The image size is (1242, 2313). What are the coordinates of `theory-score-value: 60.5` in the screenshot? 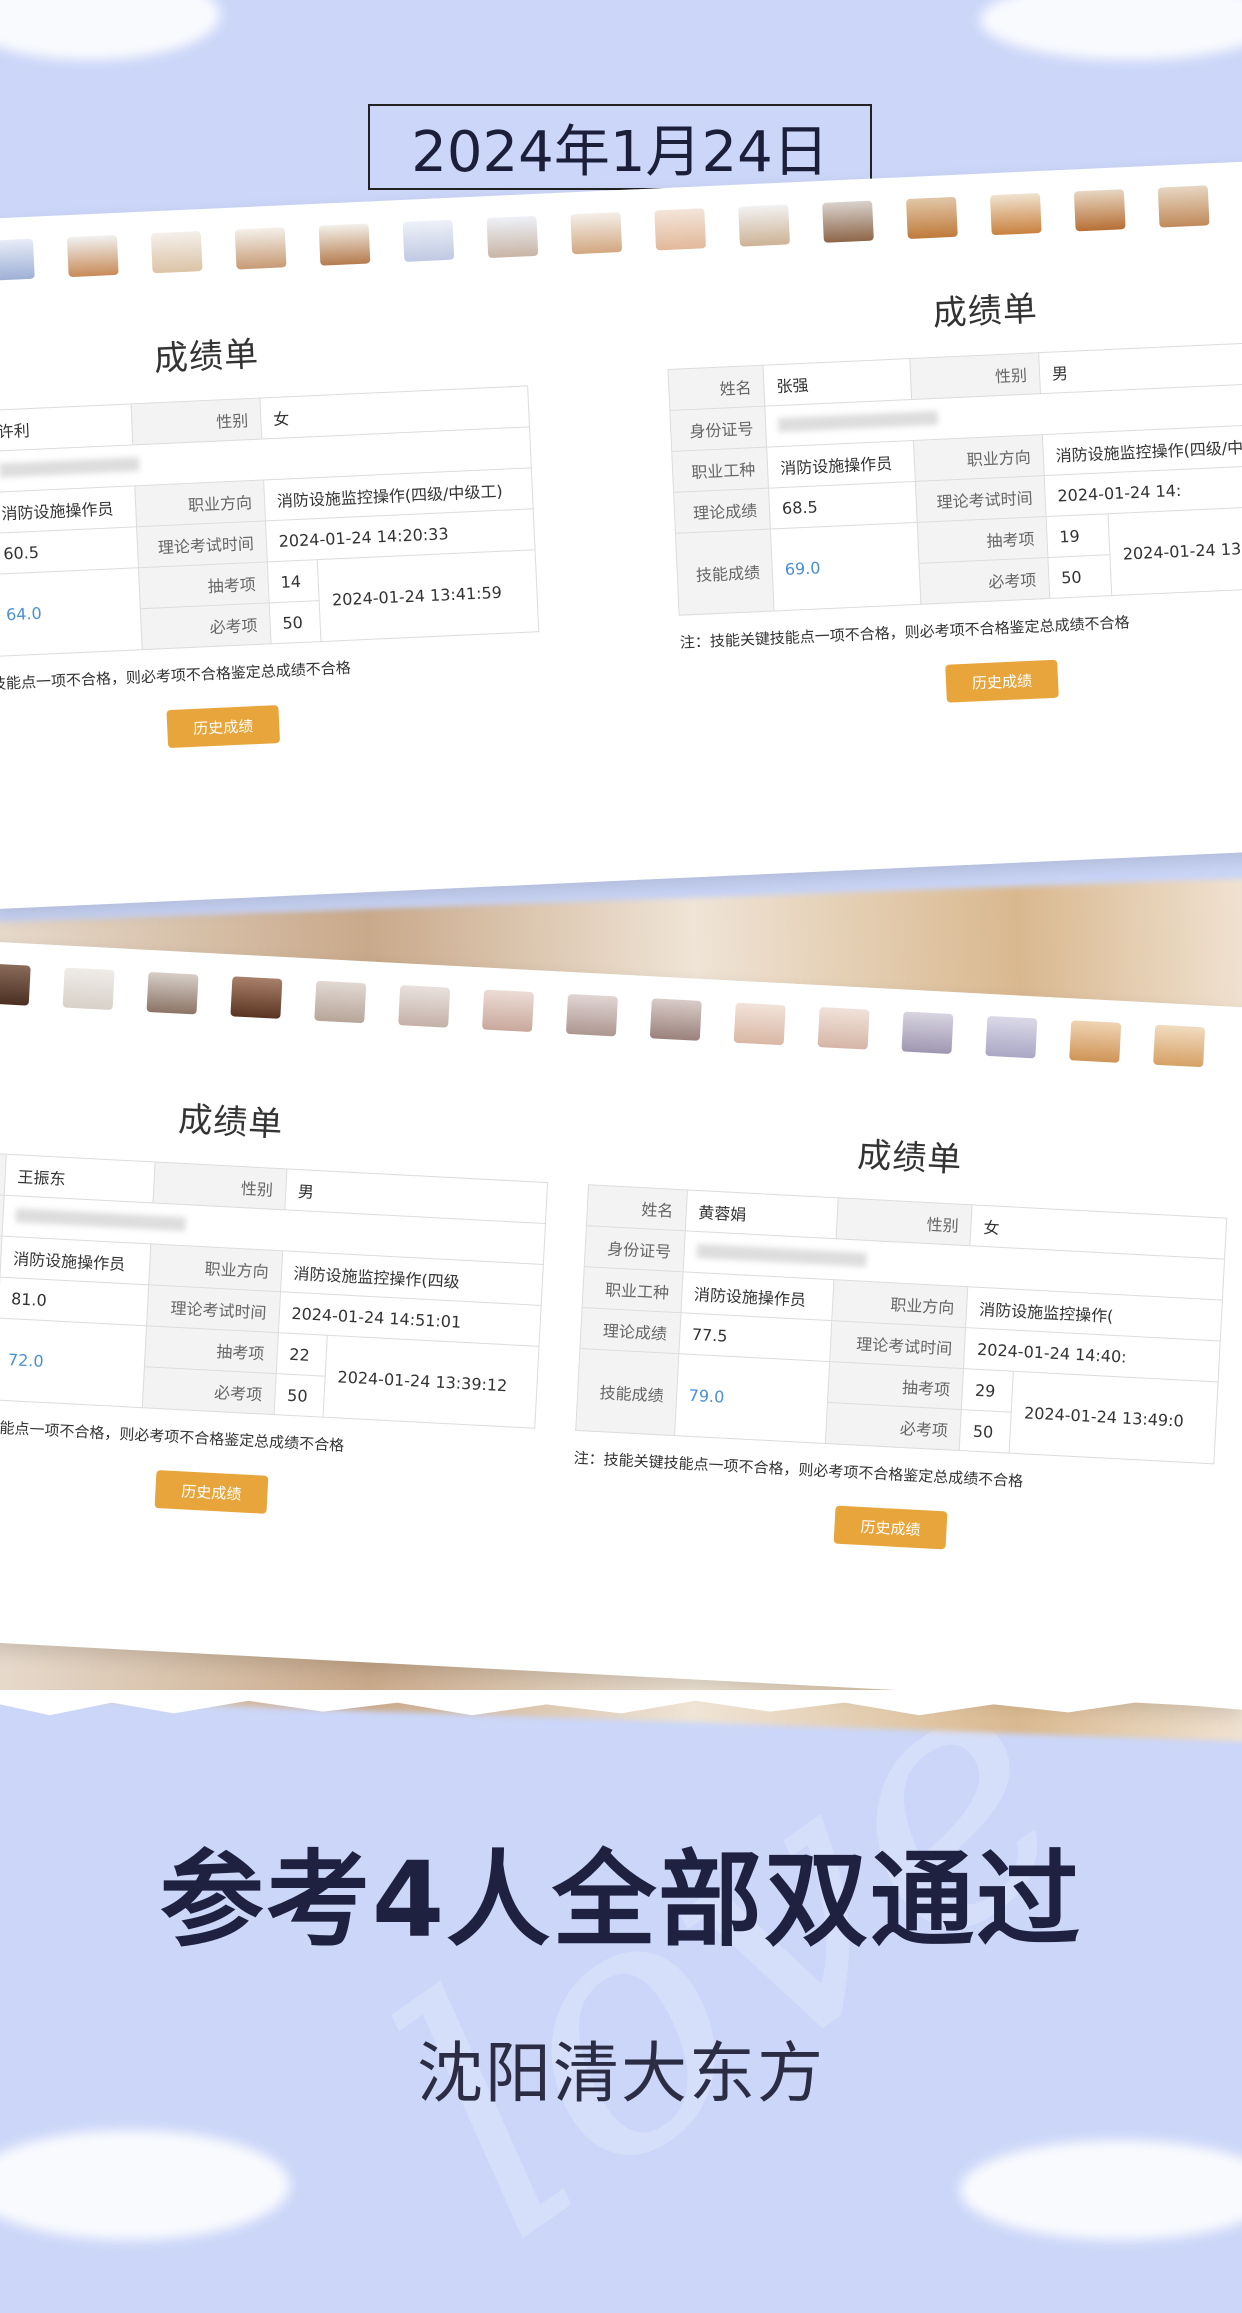 It's located at (69, 550).